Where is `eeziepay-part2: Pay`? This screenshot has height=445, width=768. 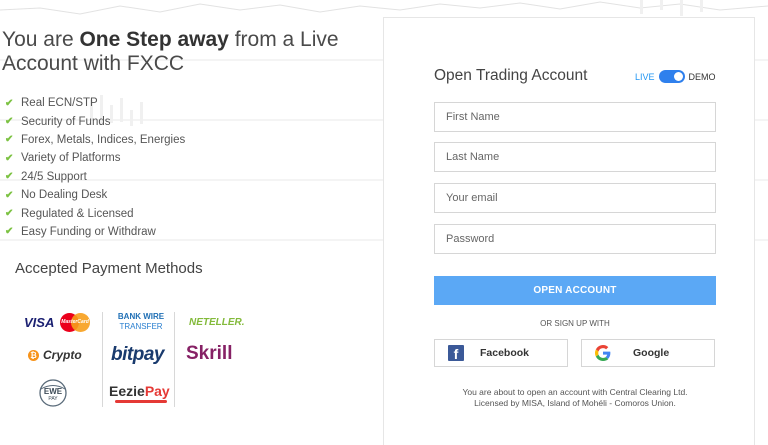 eeziepay-part2: Pay is located at coordinates (157, 391).